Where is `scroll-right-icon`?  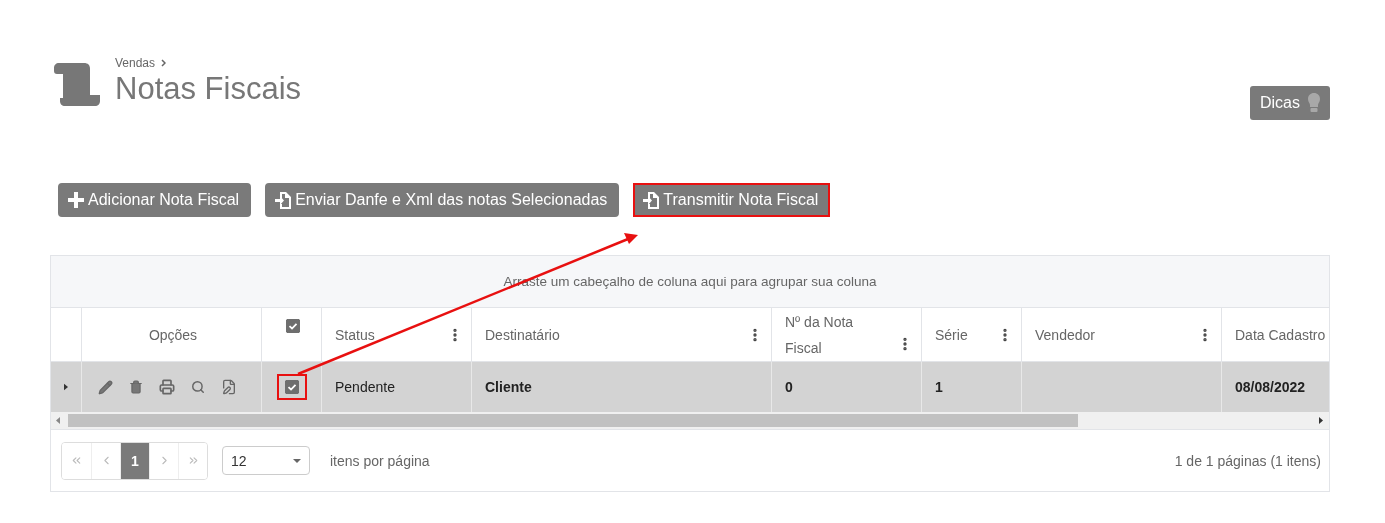 scroll-right-icon is located at coordinates (1321, 420).